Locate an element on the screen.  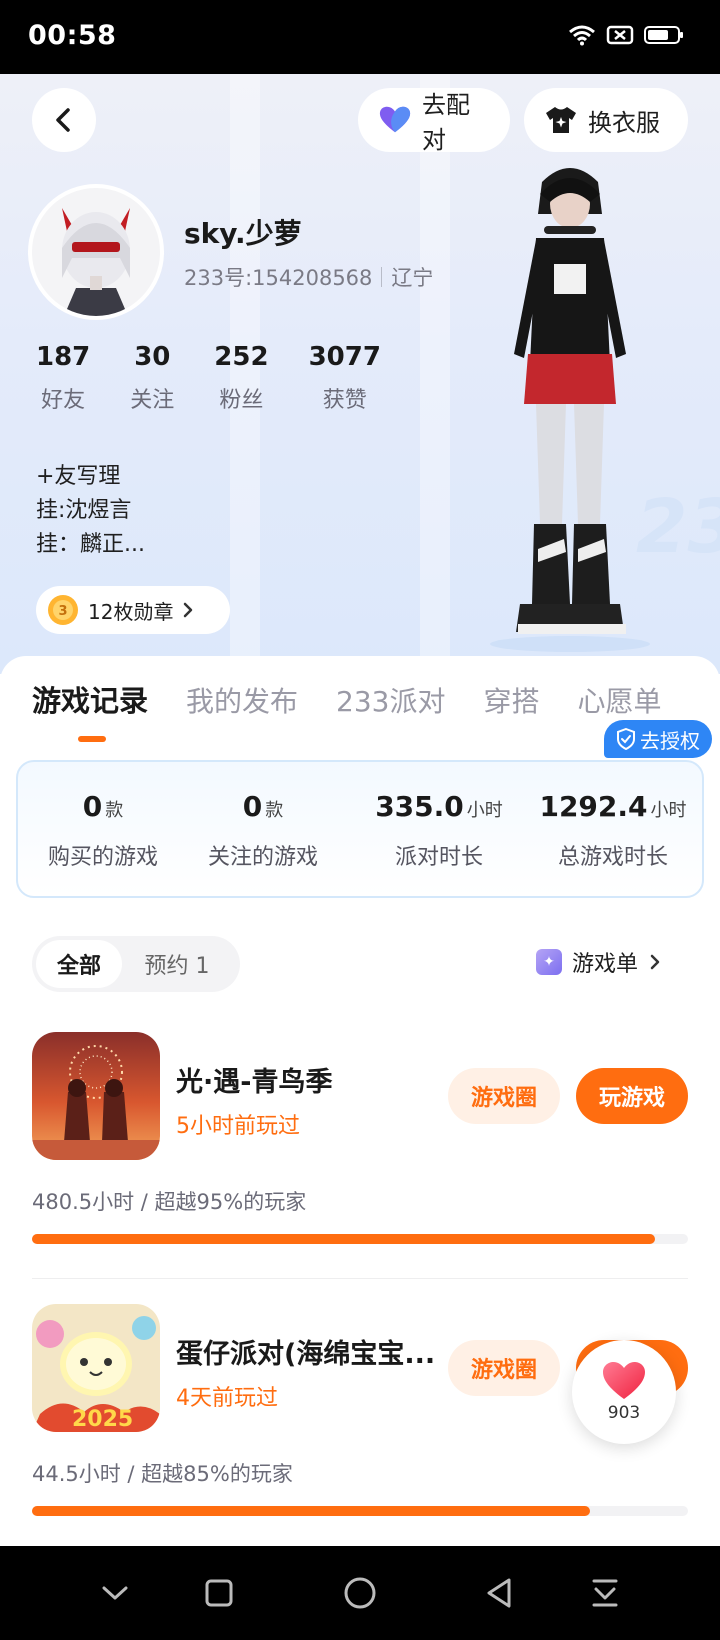
tab-wishlist: 心愿单 is located at coordinates (620, 700).